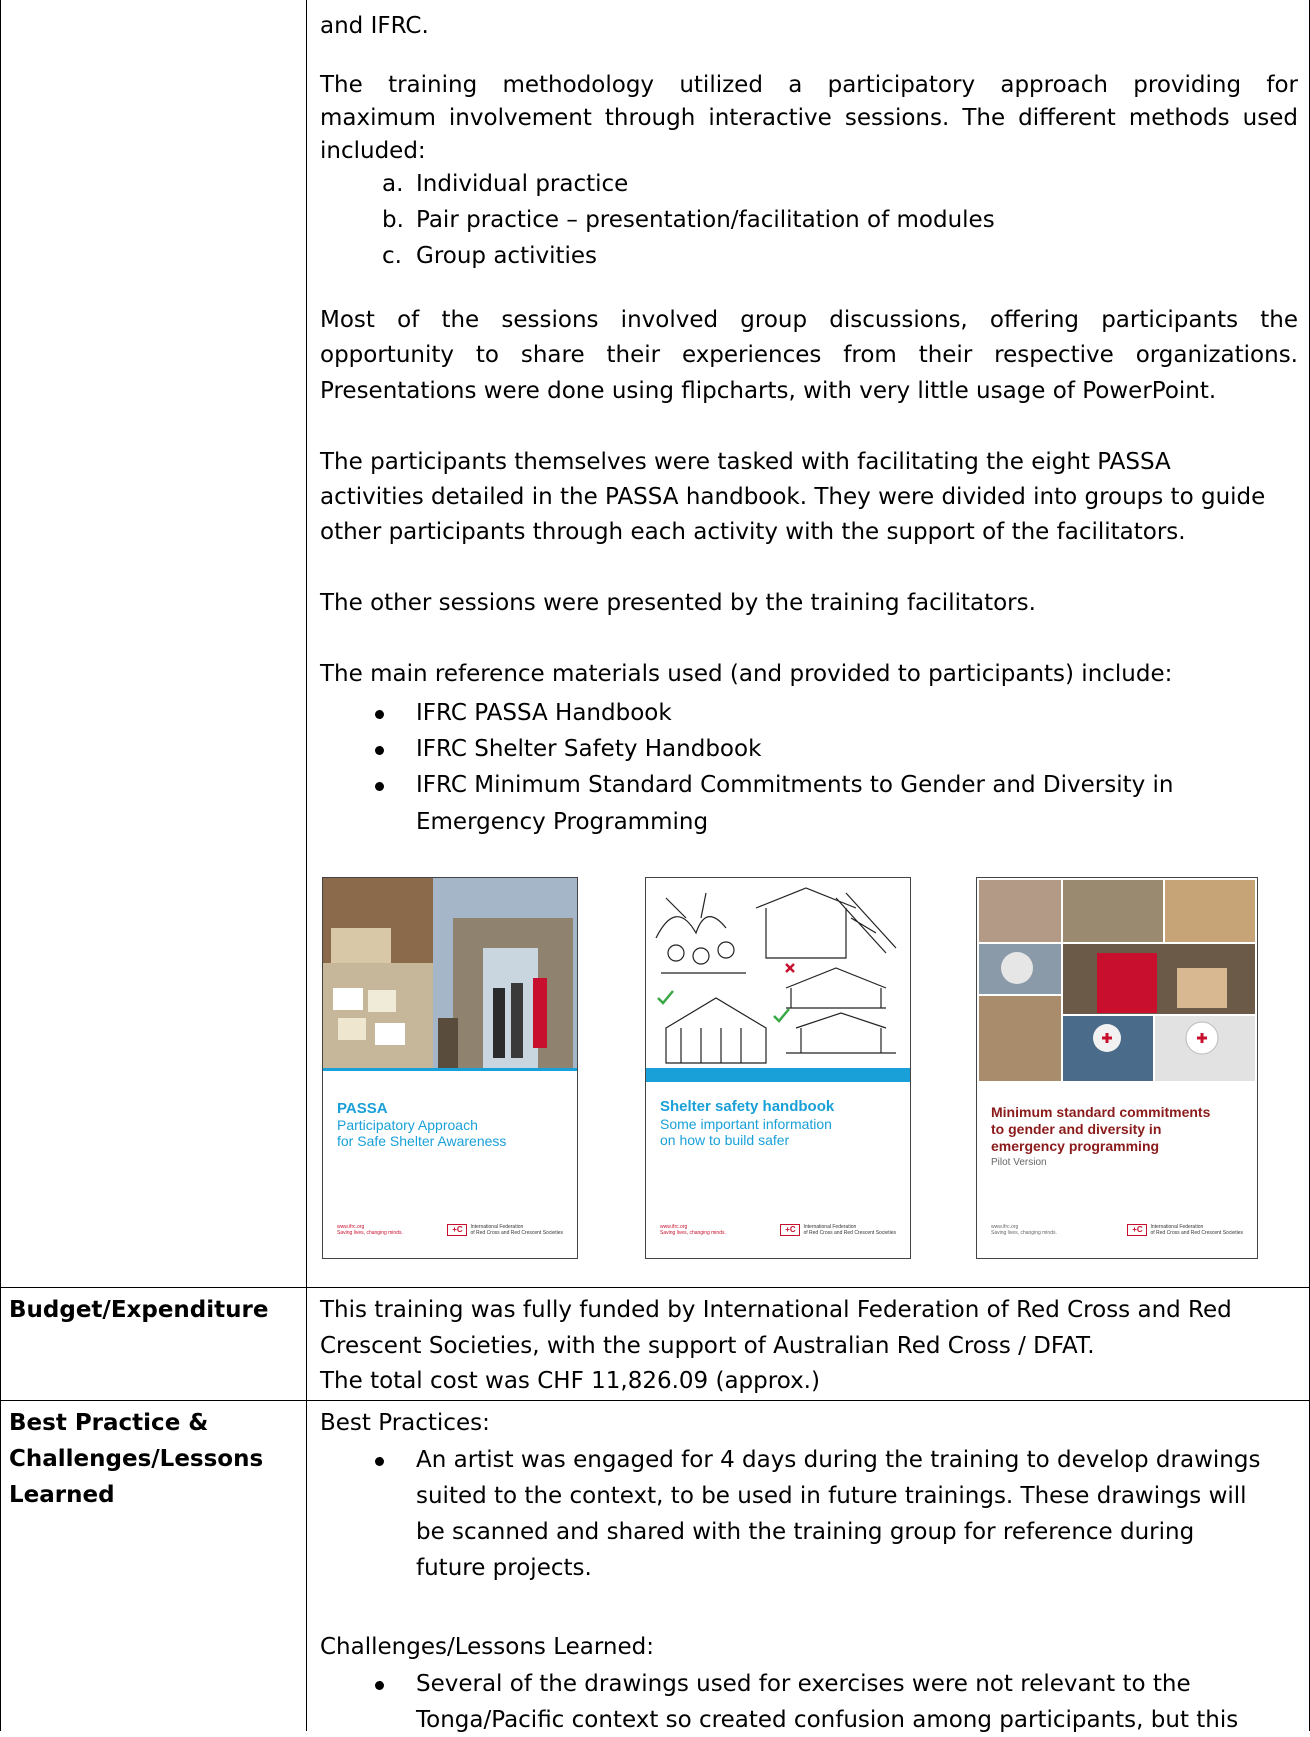 This screenshot has height=1737, width=1310. Describe the element at coordinates (306, 865) in the screenshot. I see `table-column-divider` at that location.